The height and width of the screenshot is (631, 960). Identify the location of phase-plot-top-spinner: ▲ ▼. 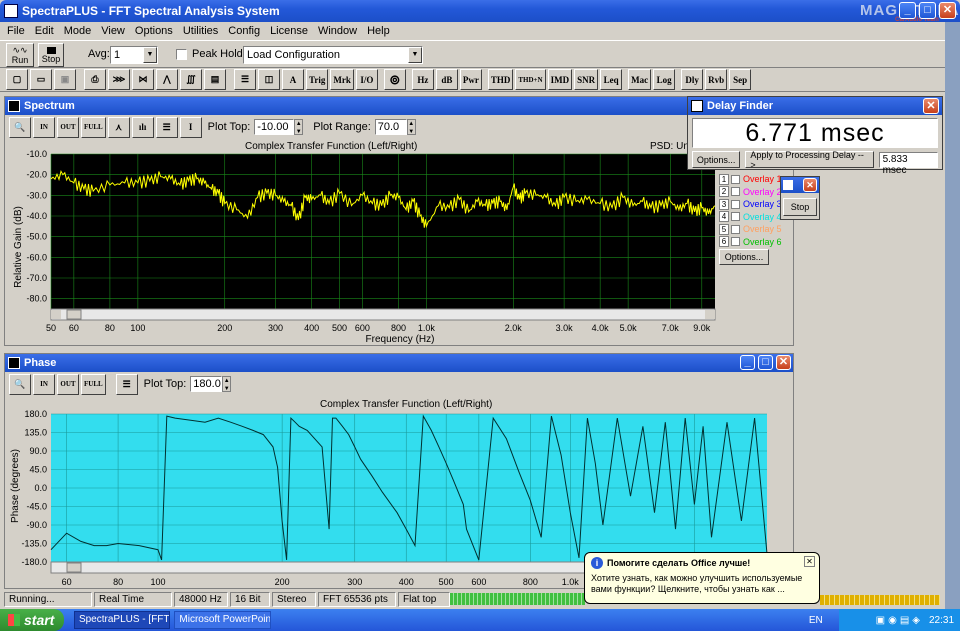
(227, 384).